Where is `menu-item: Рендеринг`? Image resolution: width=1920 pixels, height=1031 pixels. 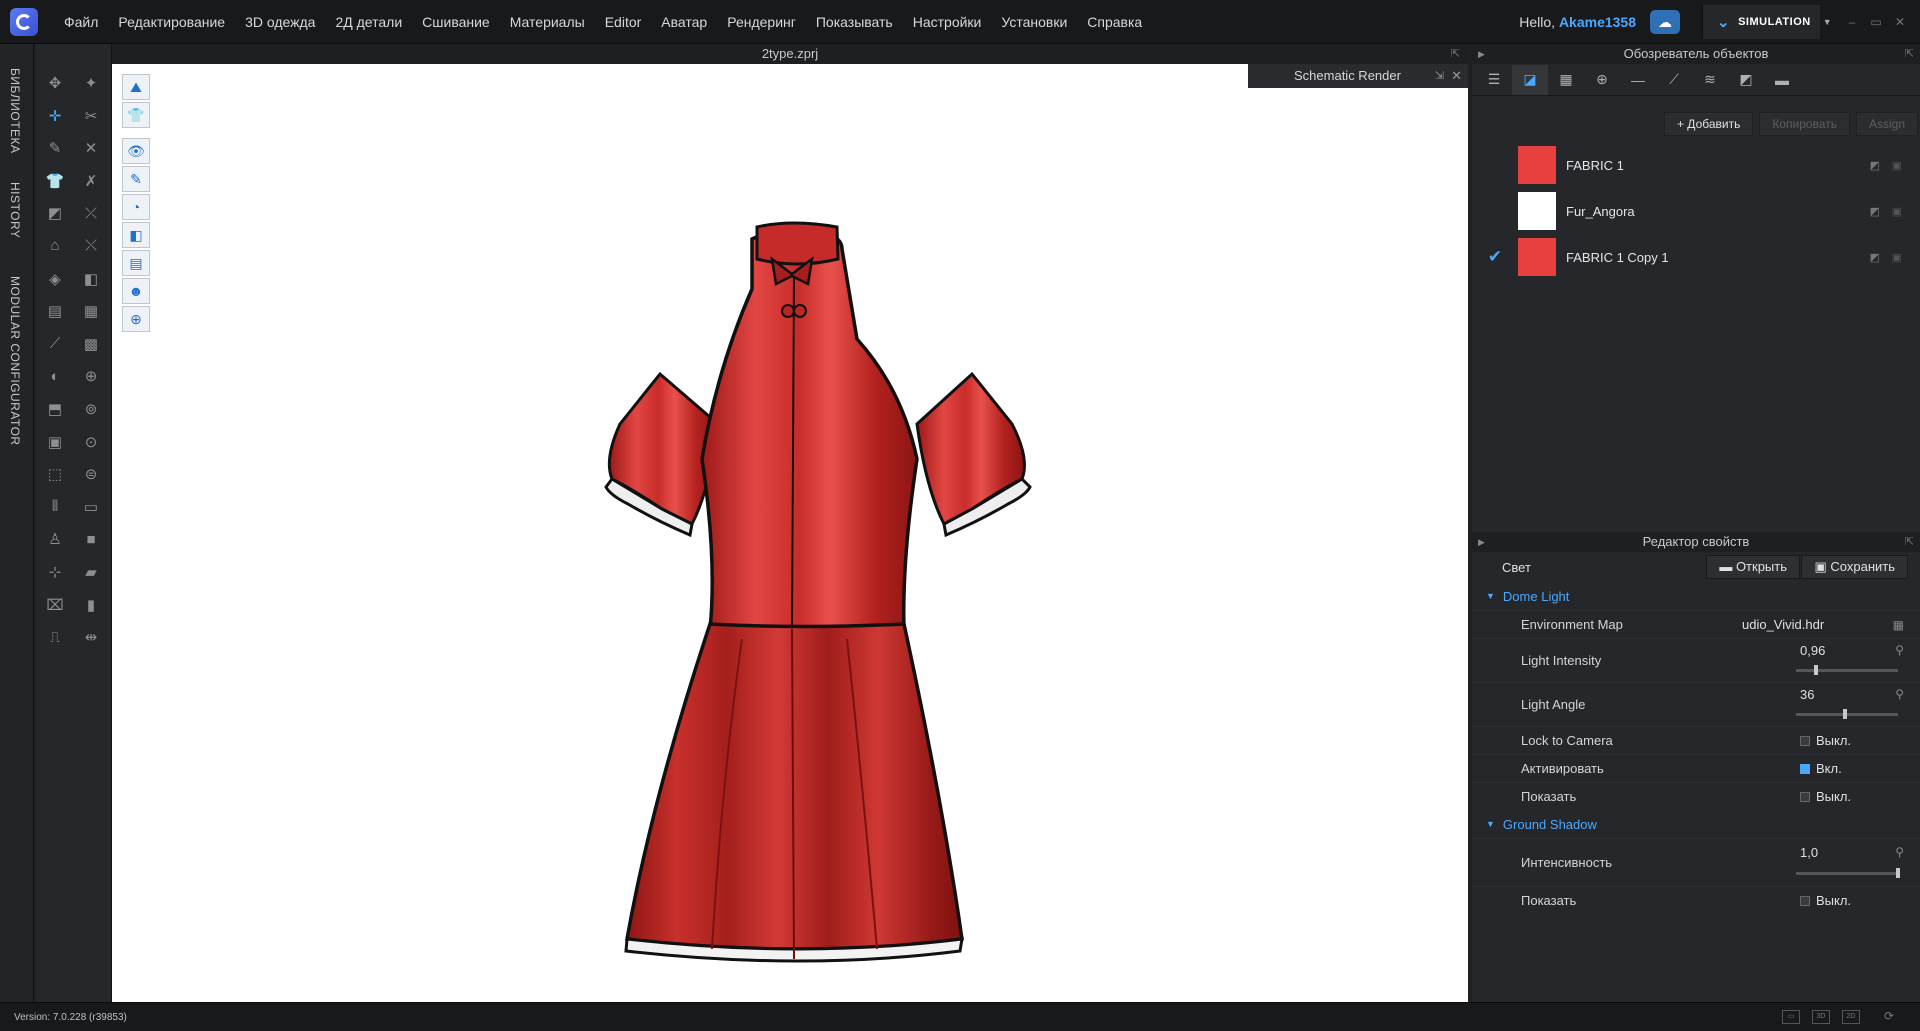
menu-item: Рендеринг is located at coordinates (761, 22).